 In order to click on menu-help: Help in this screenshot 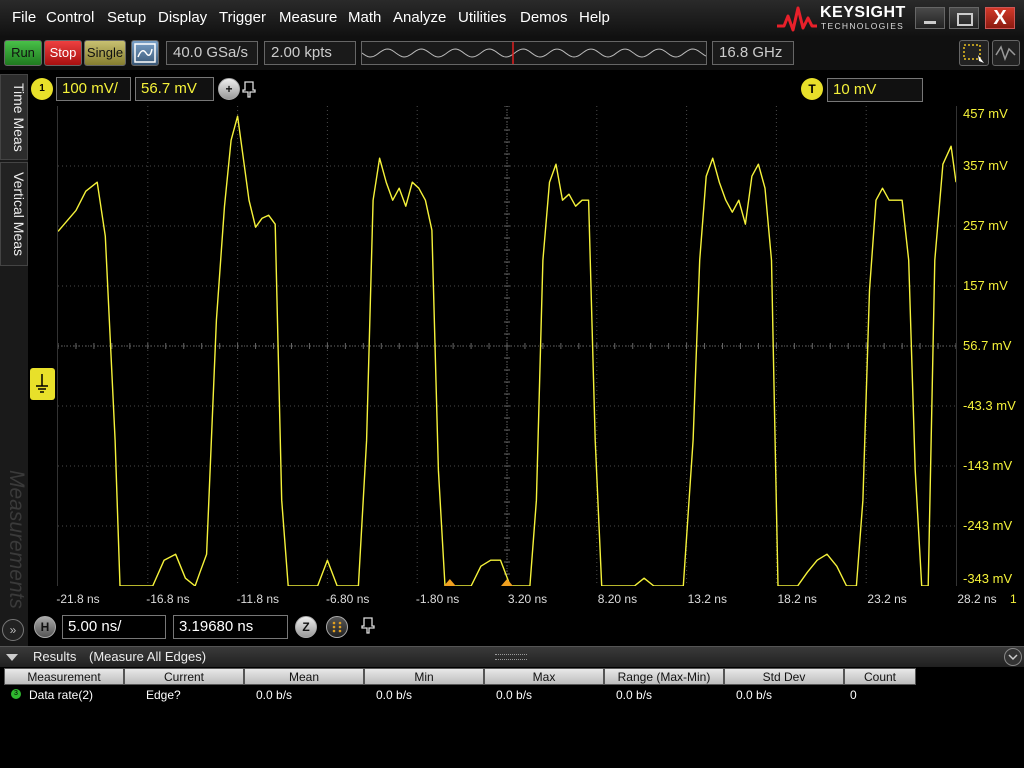, I will do `click(594, 18)`.